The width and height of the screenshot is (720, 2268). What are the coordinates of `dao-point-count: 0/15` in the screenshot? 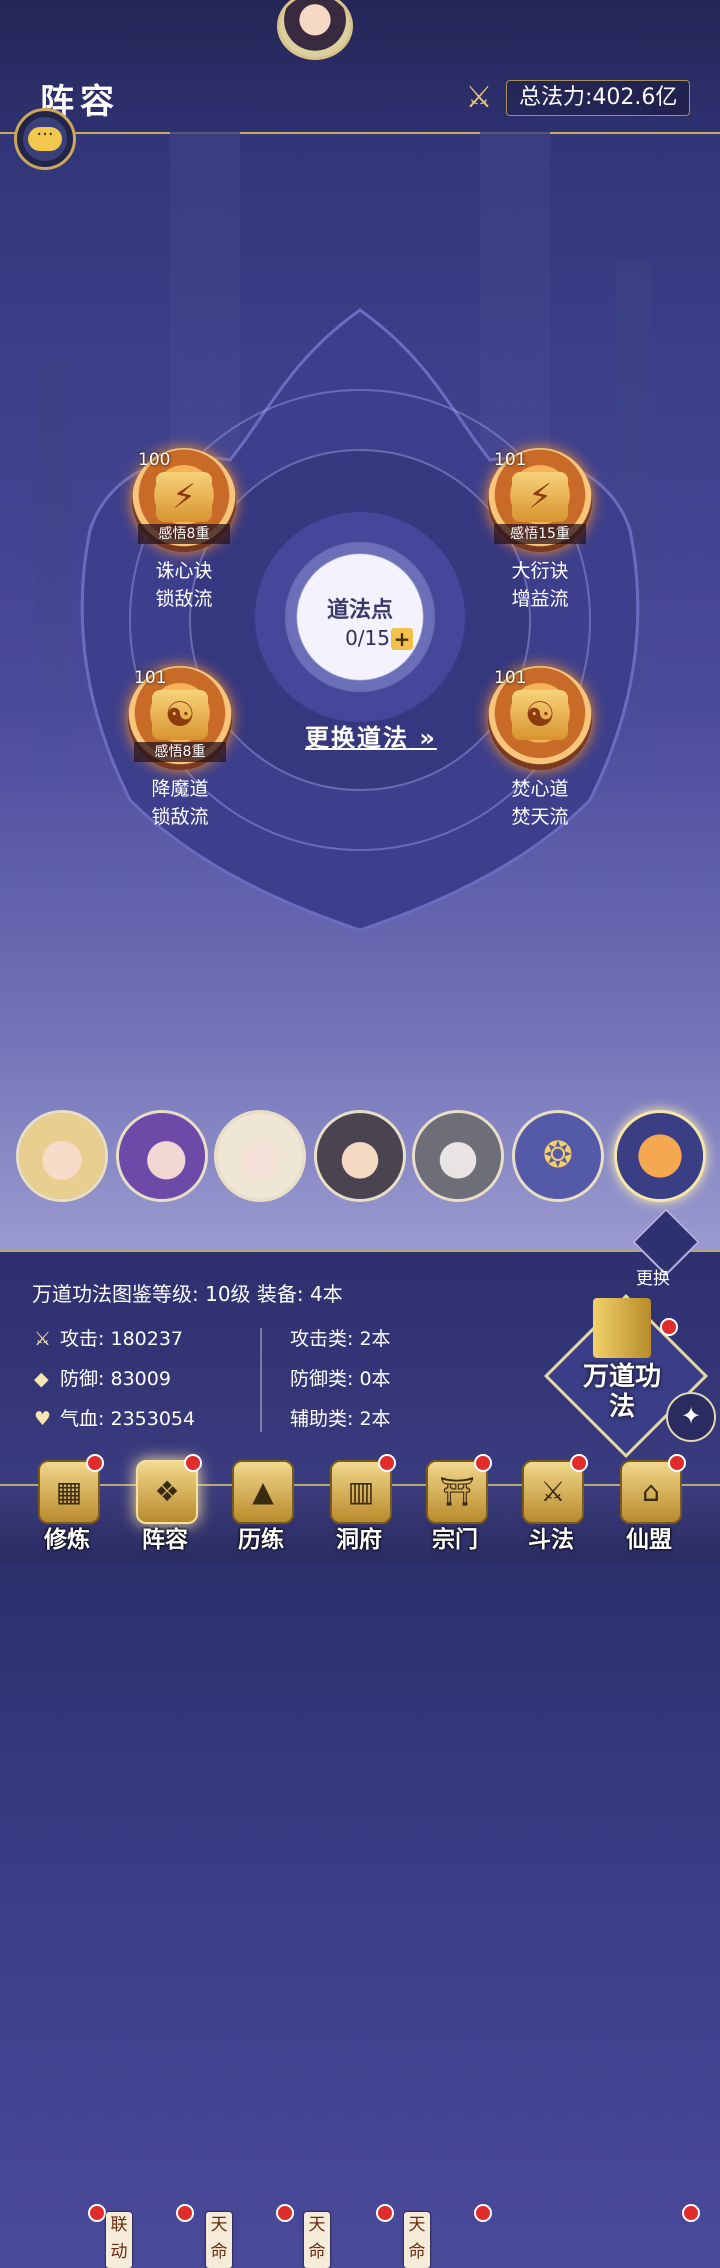 It's located at (367, 638).